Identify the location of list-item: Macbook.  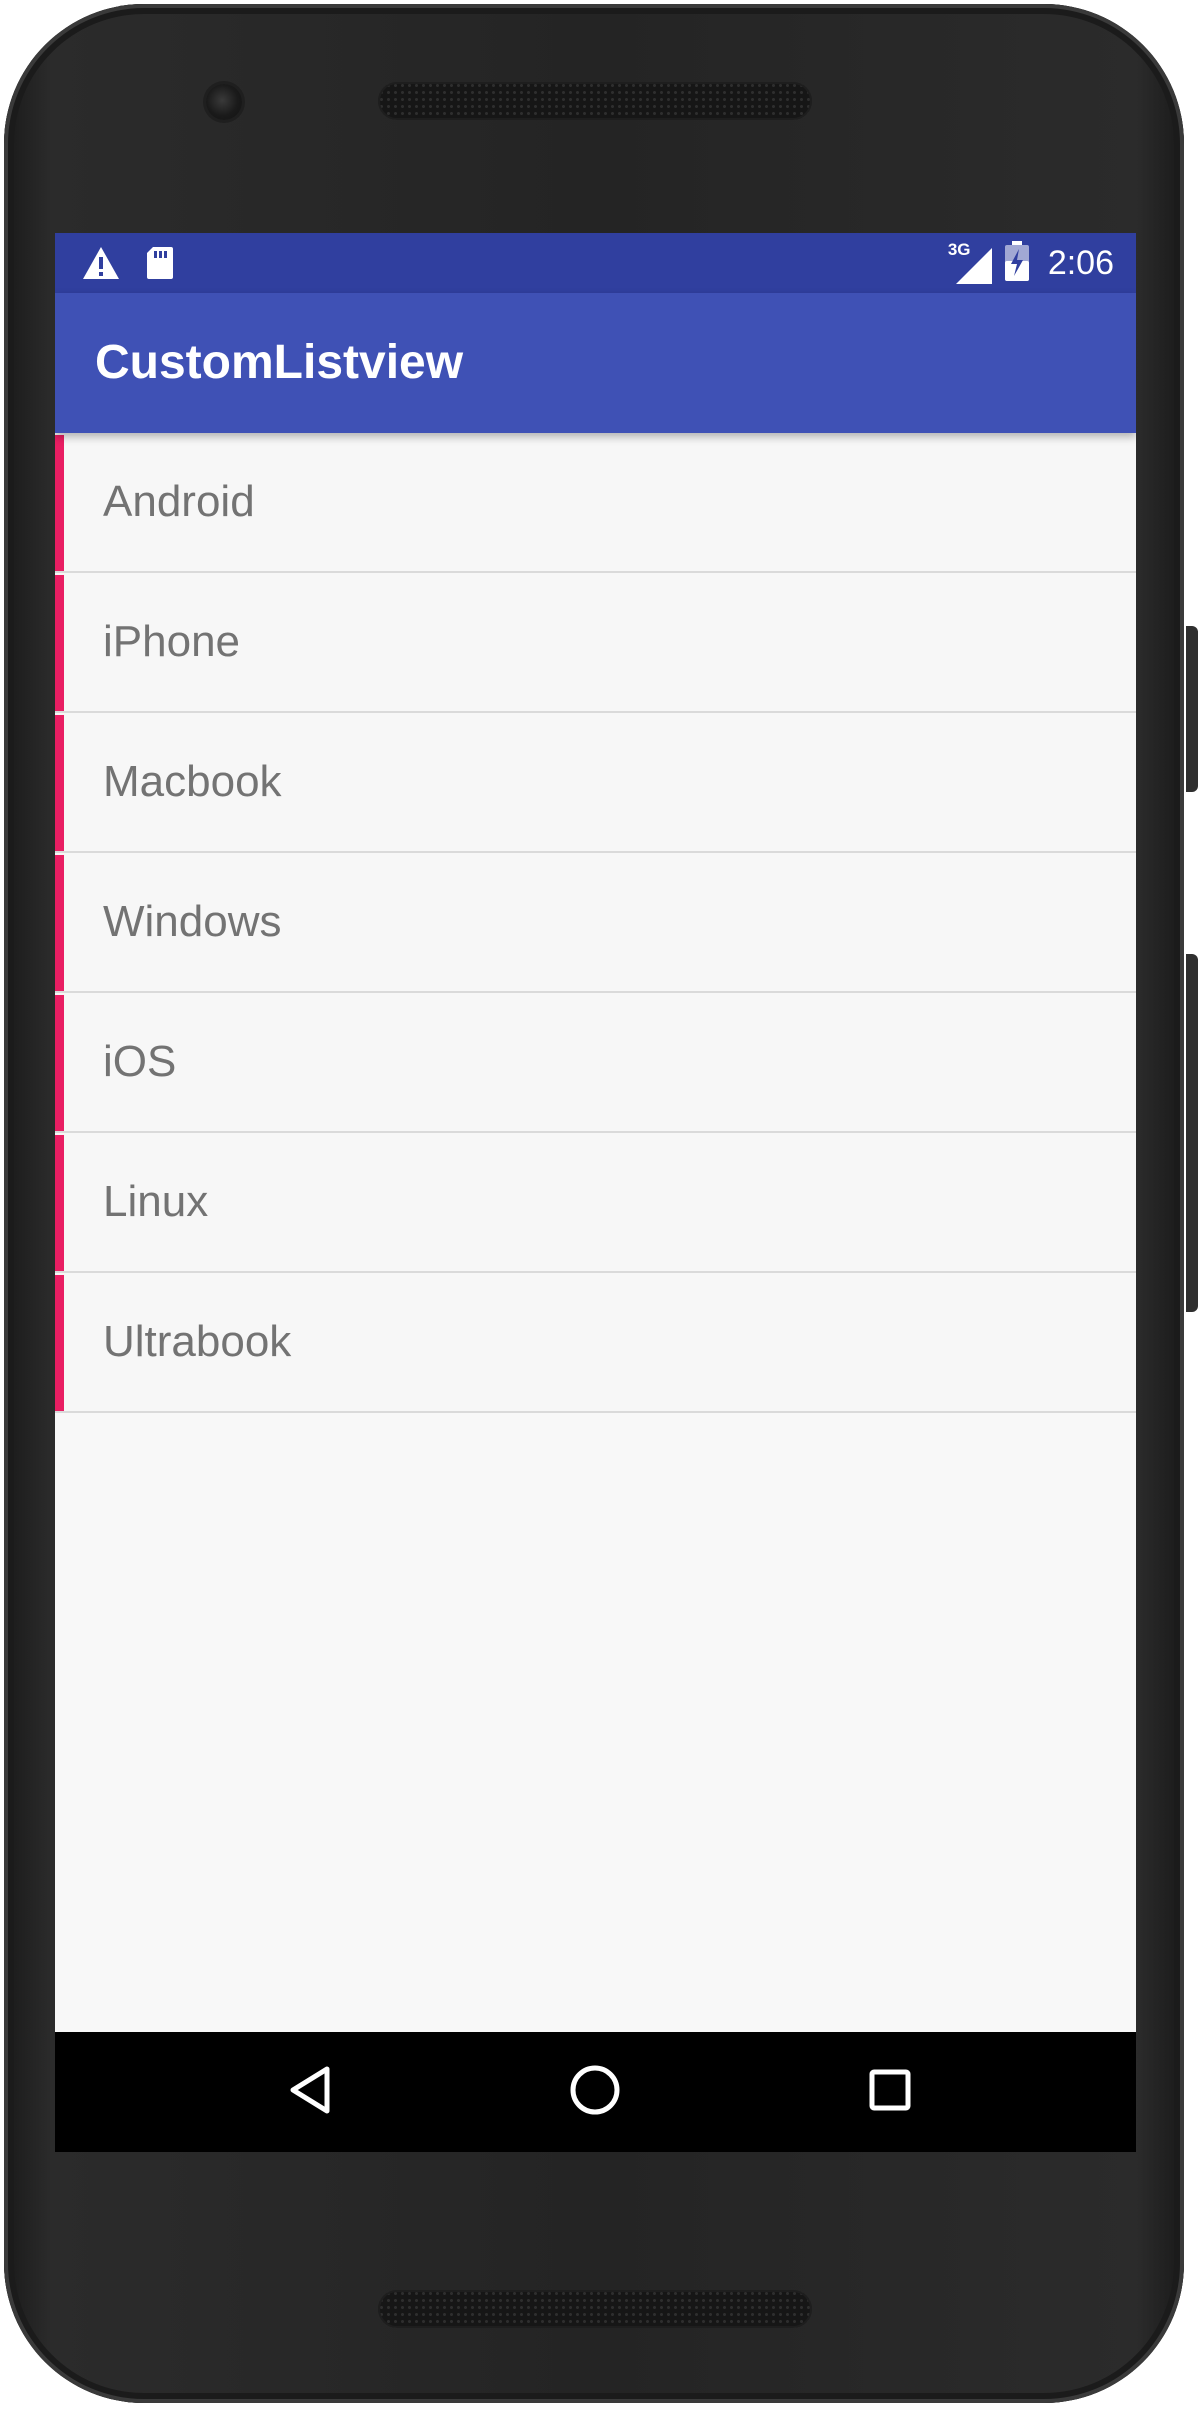
(595, 783).